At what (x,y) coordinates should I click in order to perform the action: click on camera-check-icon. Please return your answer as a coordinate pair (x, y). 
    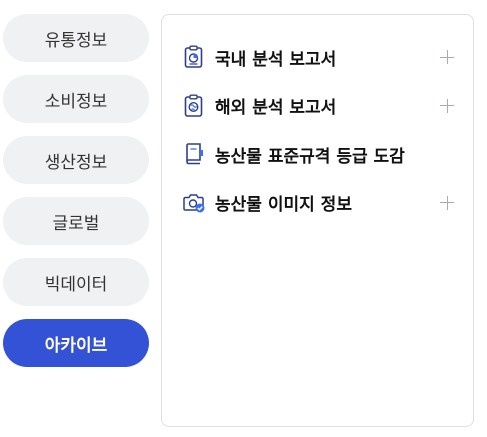
    Looking at the image, I should click on (194, 203).